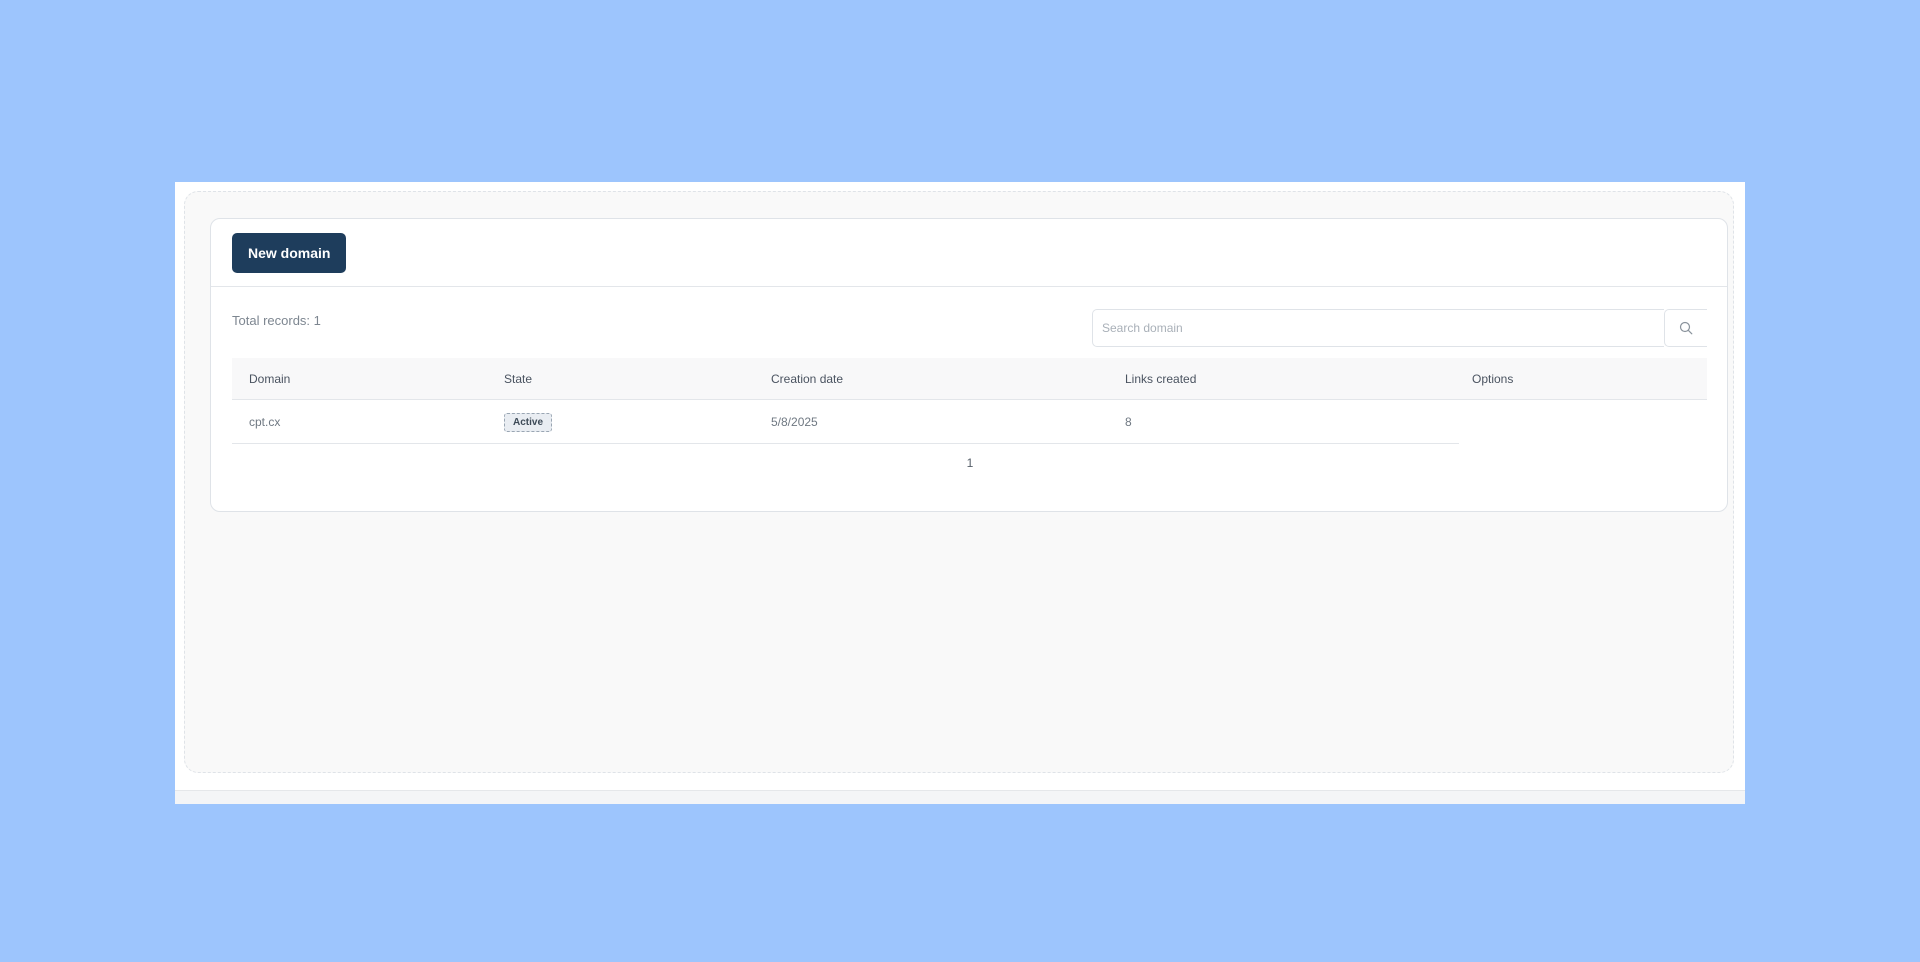  Describe the element at coordinates (1493, 378) in the screenshot. I see `header-options: Options` at that location.